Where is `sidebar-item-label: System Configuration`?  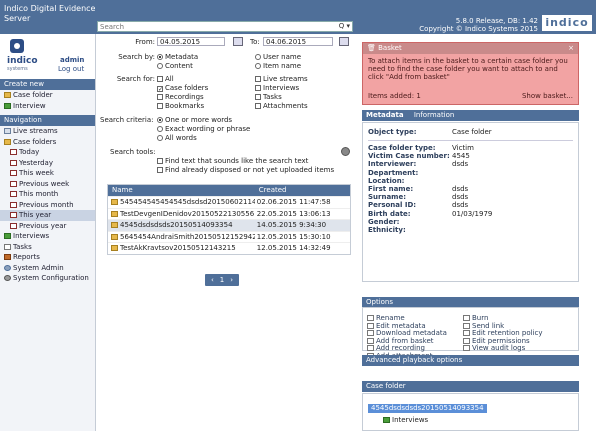
sidebar-item-label: System Configuration is located at coordinates (51, 278).